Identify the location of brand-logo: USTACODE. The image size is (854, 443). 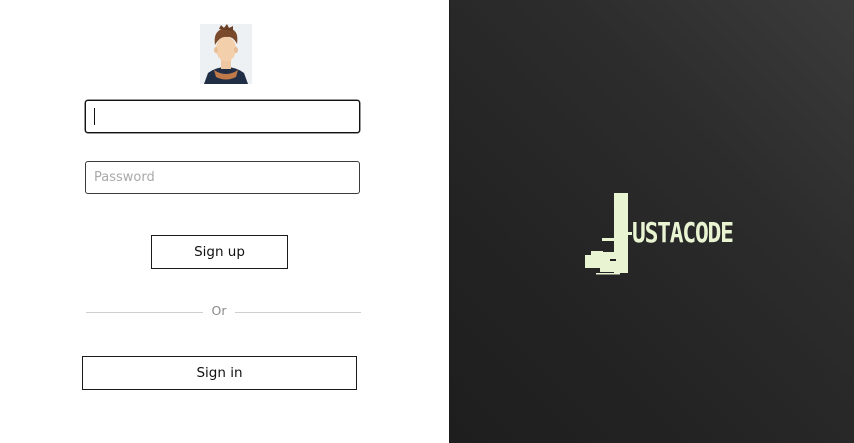
(674, 234).